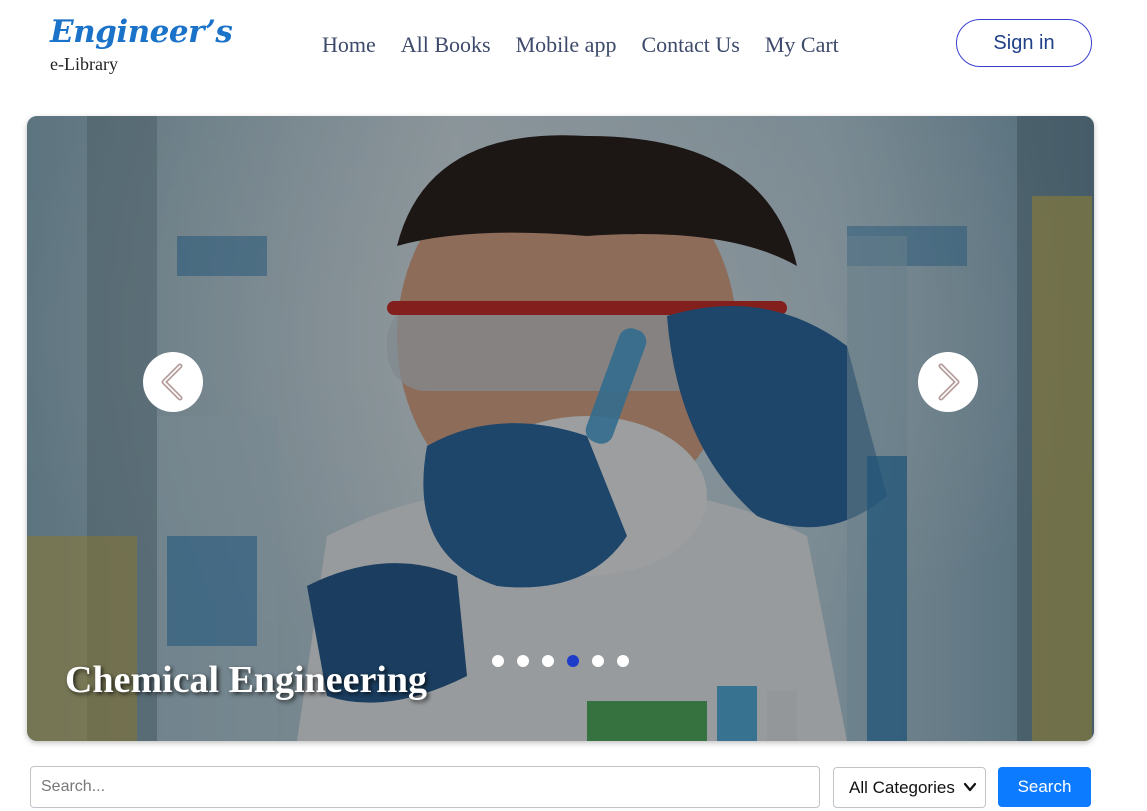  I want to click on nav-all-books: All Books, so click(446, 45).